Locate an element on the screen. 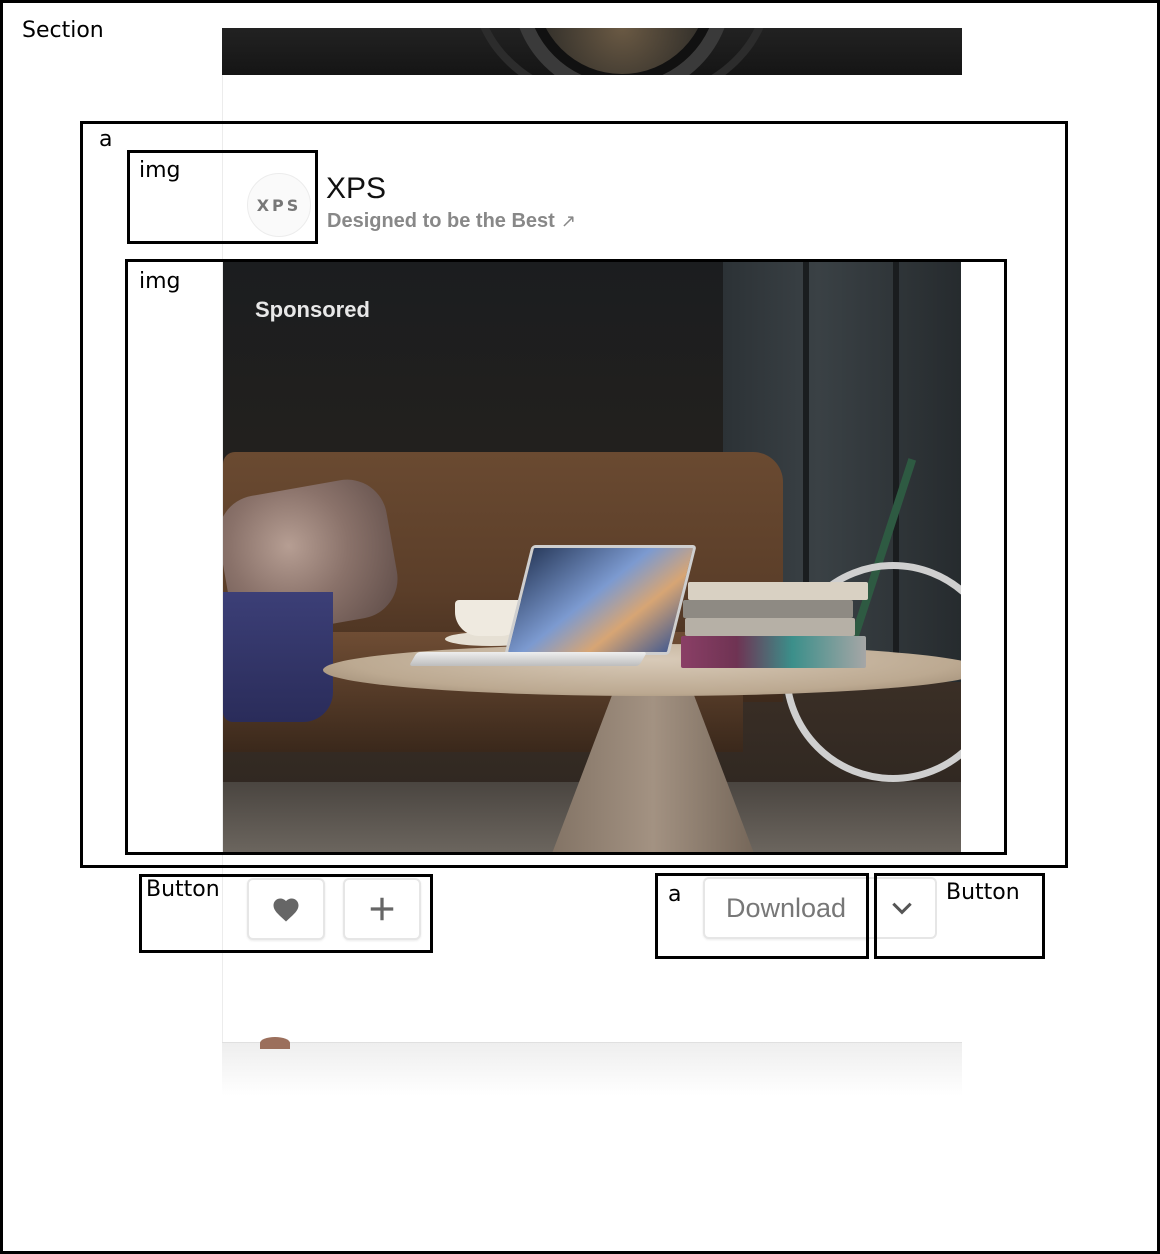  external-link-icon: ↗ is located at coordinates (568, 221).